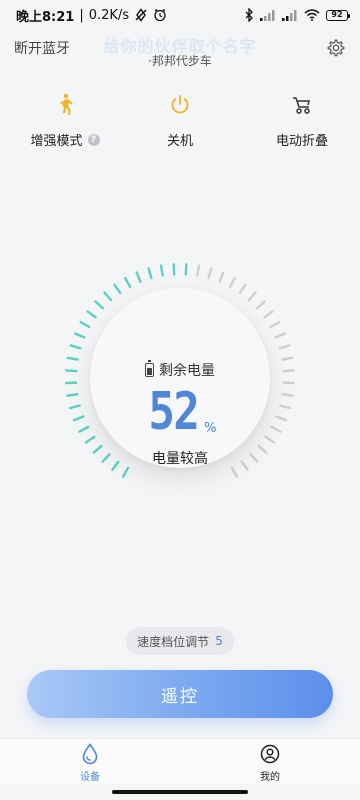 The width and height of the screenshot is (360, 800). Describe the element at coordinates (173, 641) in the screenshot. I see `speed-gear-label: 速度档位调节` at that location.